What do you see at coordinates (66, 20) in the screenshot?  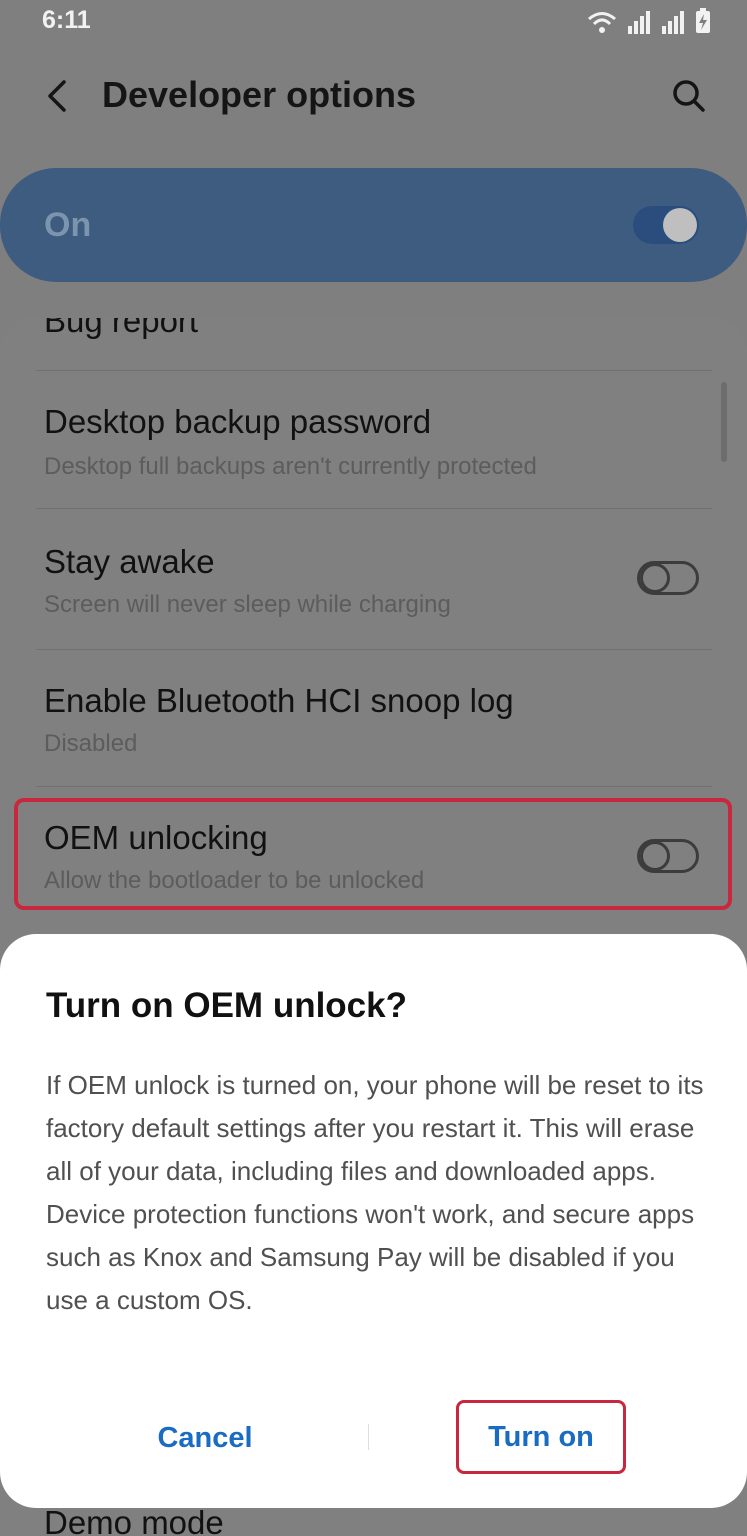 I see `status-time: 6:11` at bounding box center [66, 20].